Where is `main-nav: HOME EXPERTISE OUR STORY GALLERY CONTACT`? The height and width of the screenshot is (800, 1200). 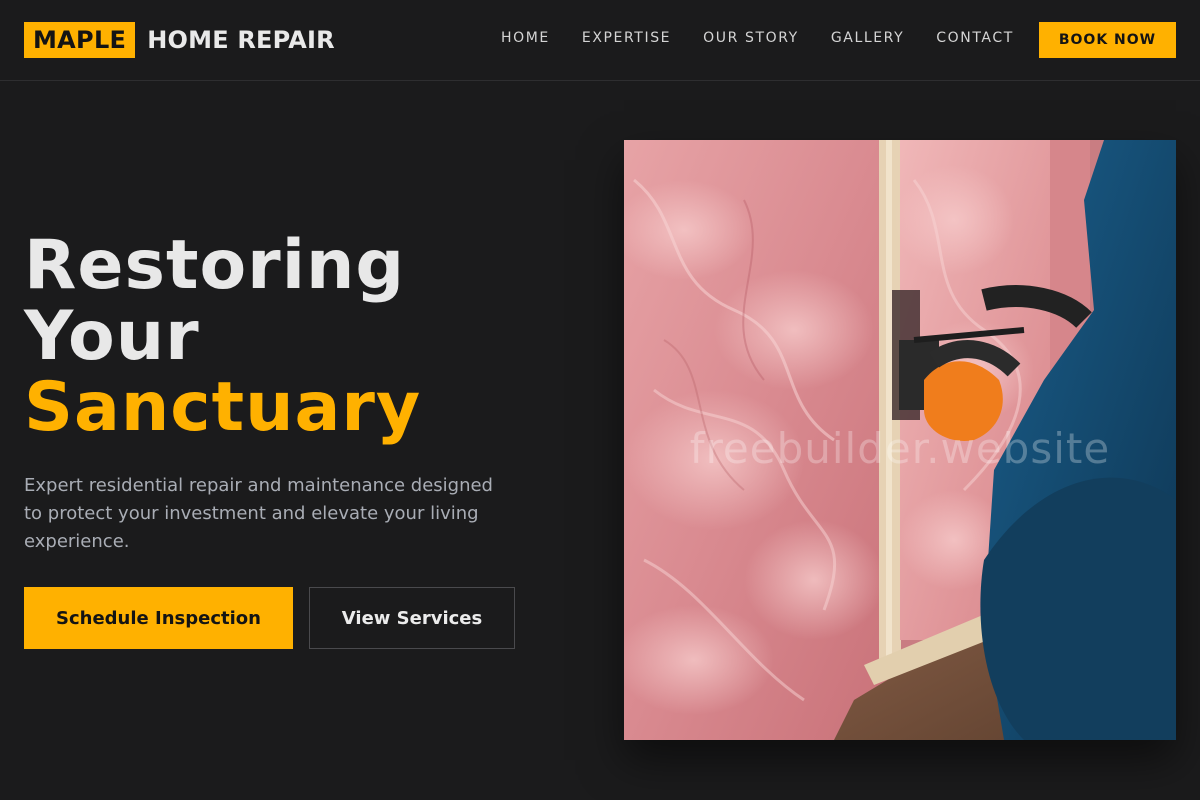 main-nav: HOME EXPERTISE OUR STORY GALLERY CONTACT is located at coordinates (773, 38).